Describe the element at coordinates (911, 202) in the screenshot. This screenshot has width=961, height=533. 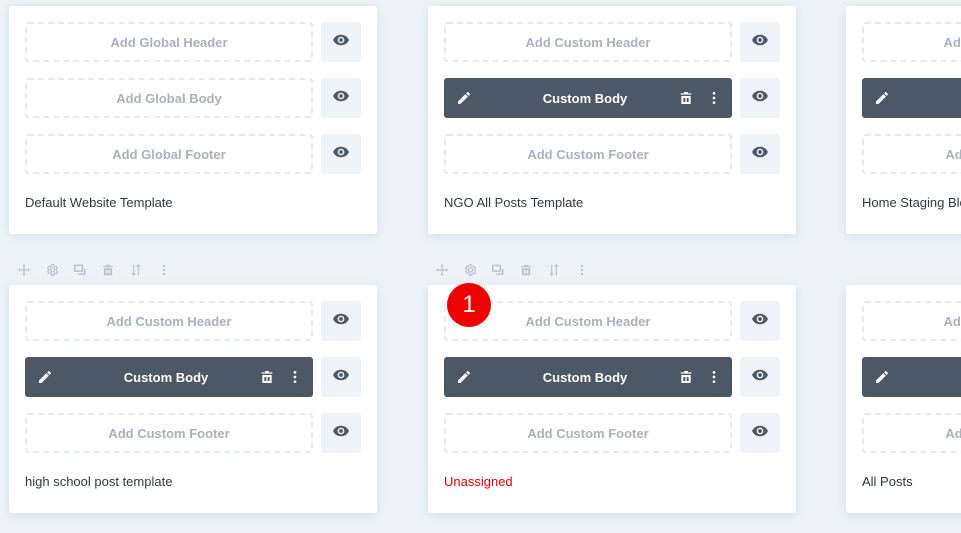
I see `template-title: Home Staging Blog Template` at that location.